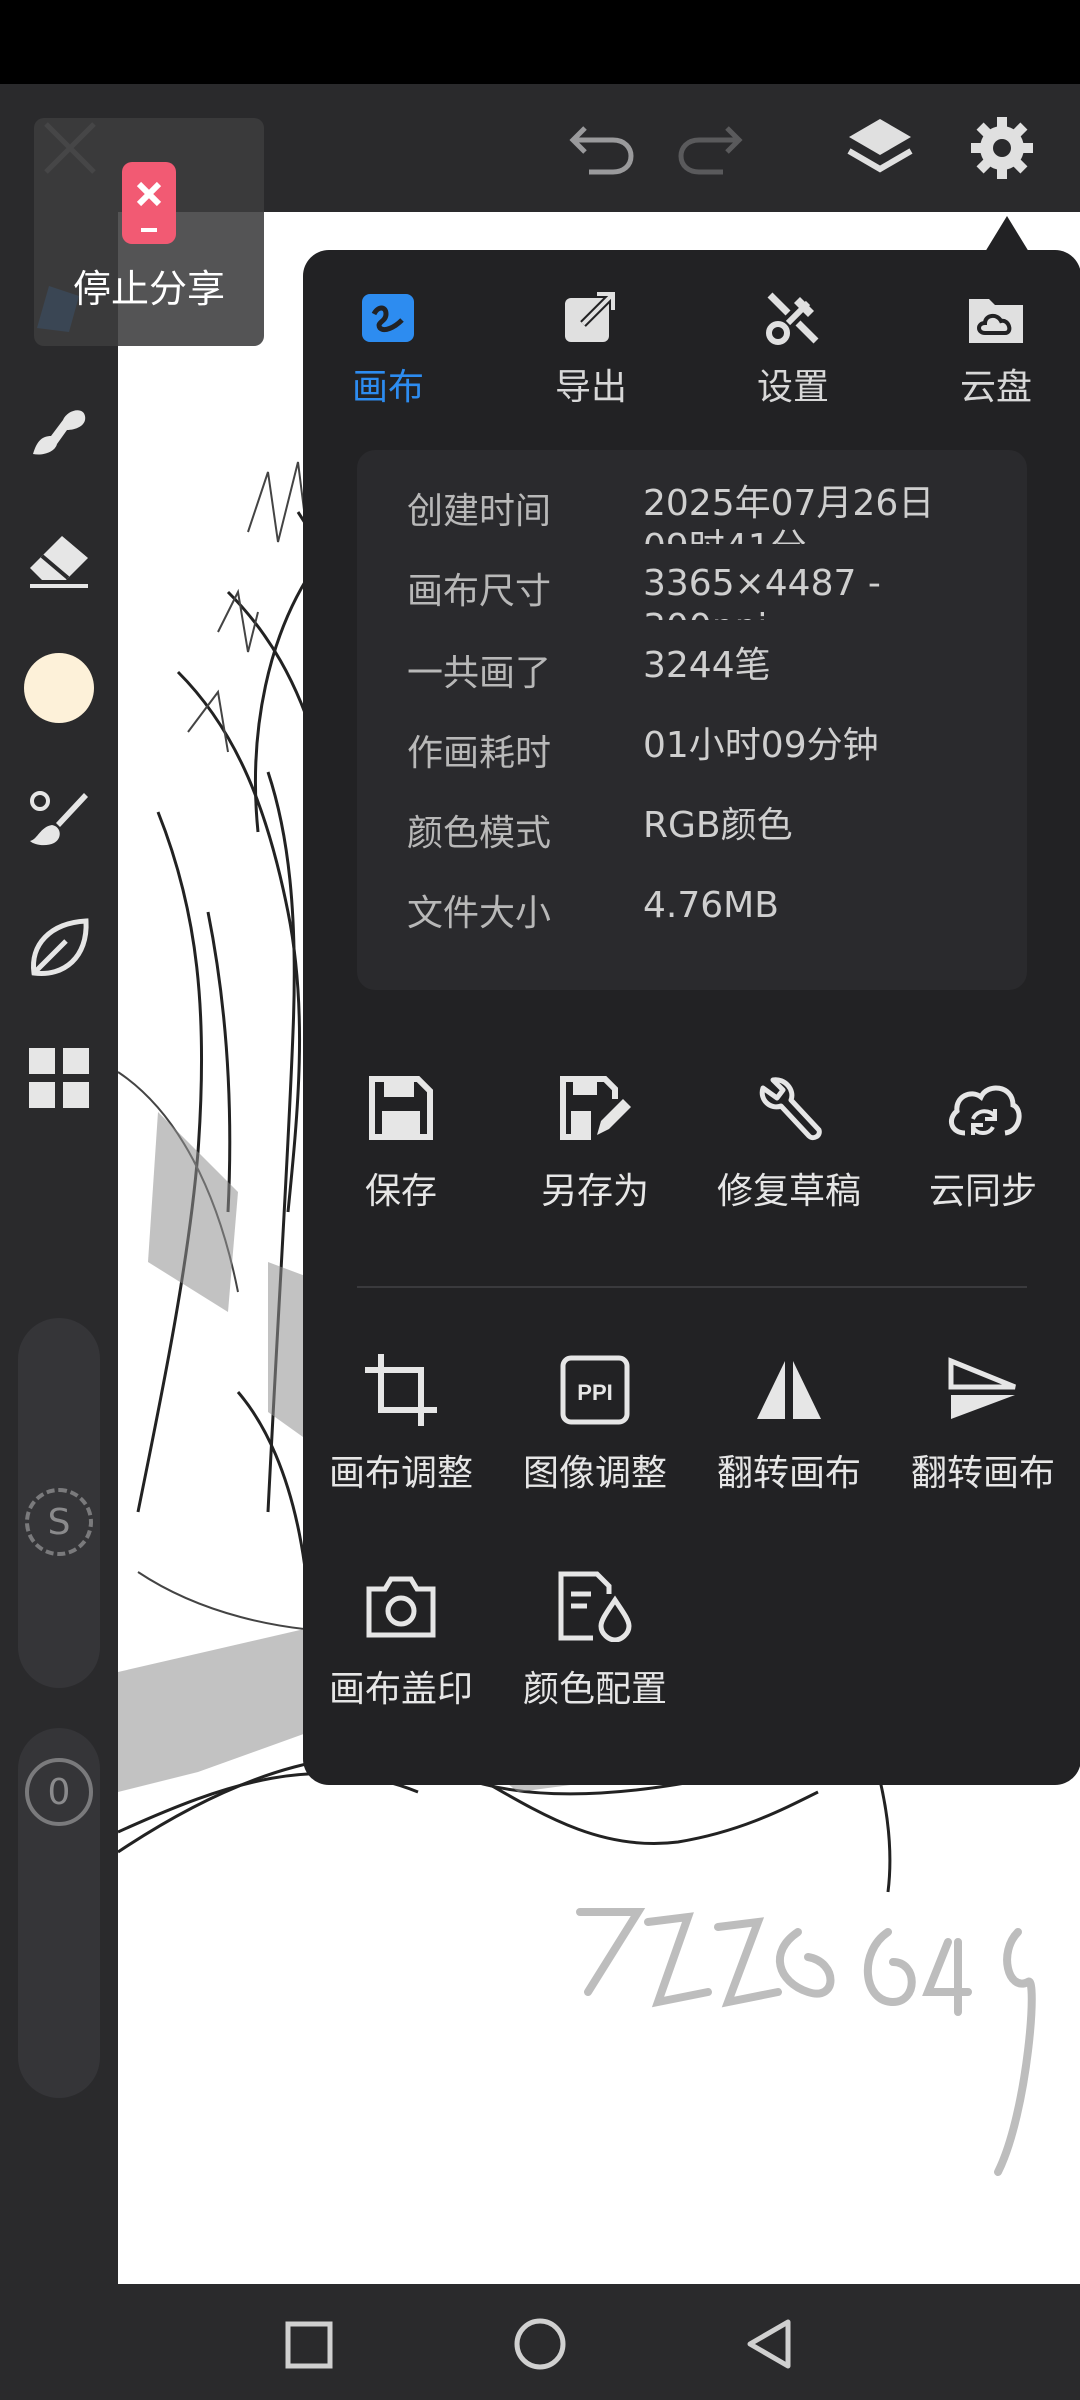  I want to click on tab-export-label: 导出, so click(590, 387).